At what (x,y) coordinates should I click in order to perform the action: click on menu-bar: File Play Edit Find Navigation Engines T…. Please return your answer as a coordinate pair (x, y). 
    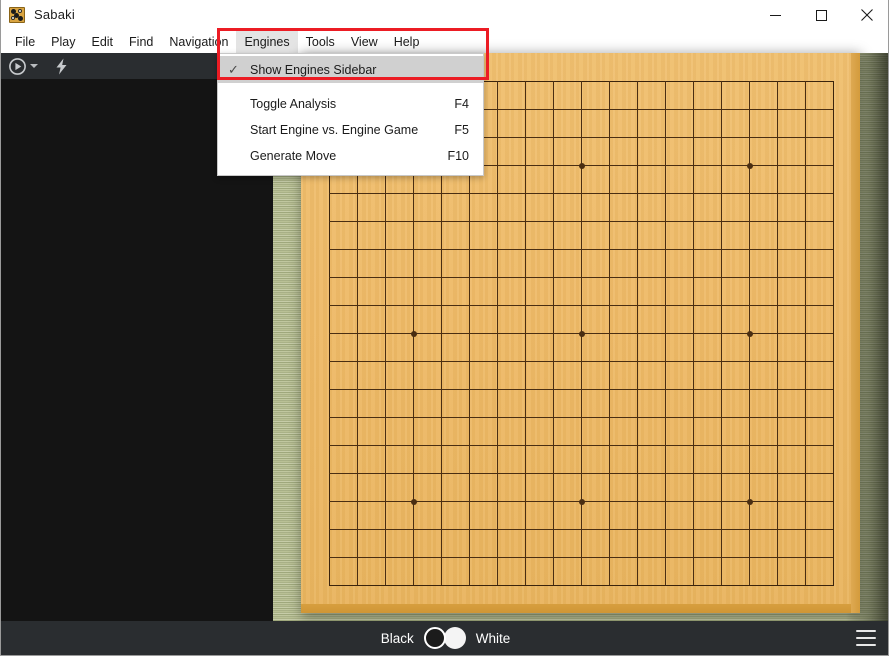
    Looking at the image, I should click on (444, 41).